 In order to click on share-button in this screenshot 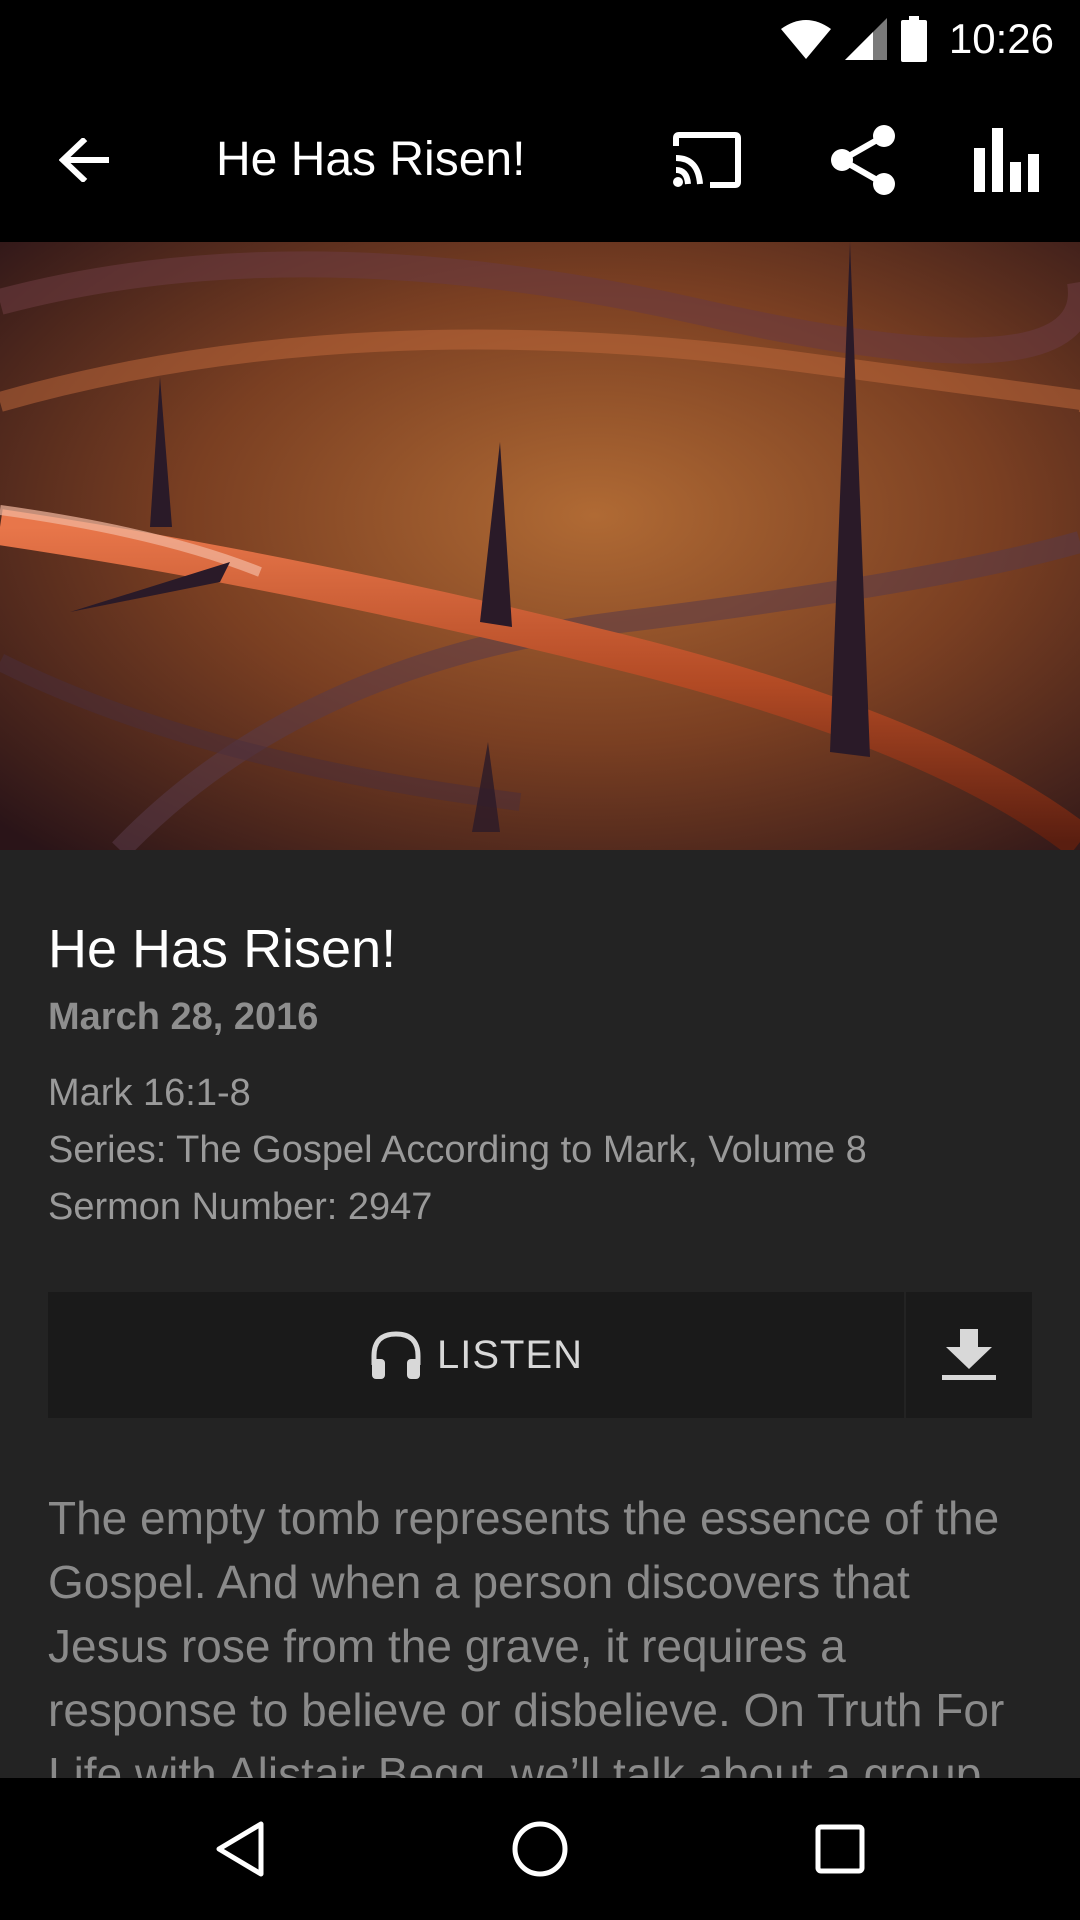, I will do `click(863, 160)`.